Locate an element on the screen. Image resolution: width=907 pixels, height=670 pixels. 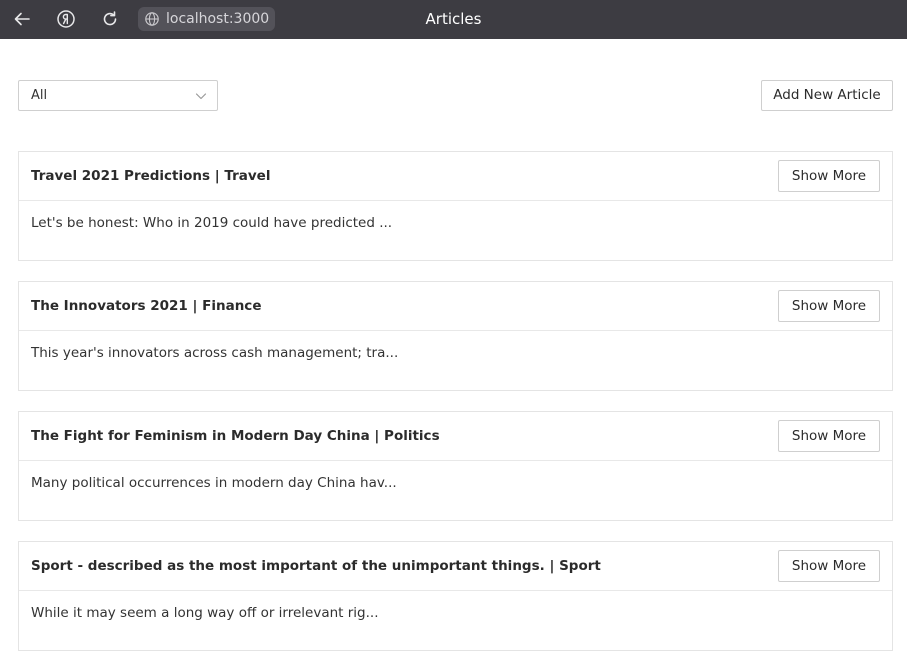
address-url: localhost:3000 is located at coordinates (218, 19).